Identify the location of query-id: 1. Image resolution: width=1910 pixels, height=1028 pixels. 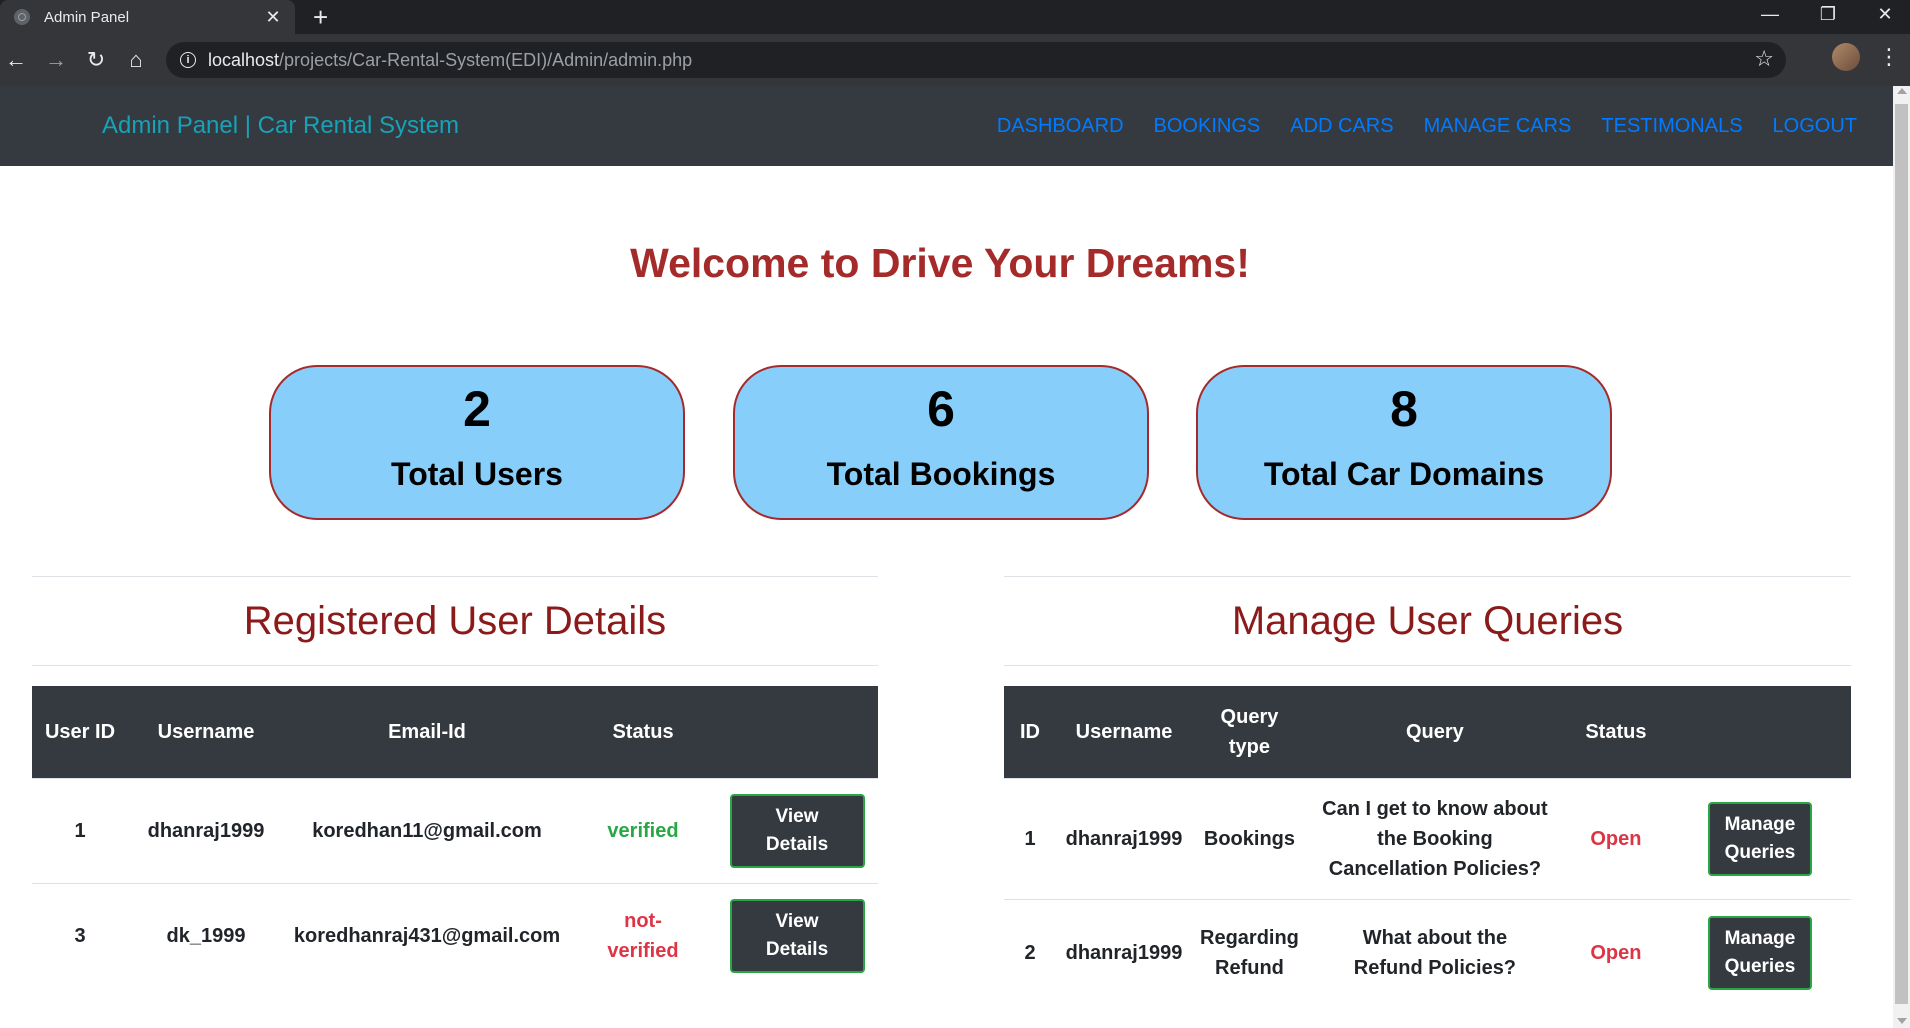
(1030, 839).